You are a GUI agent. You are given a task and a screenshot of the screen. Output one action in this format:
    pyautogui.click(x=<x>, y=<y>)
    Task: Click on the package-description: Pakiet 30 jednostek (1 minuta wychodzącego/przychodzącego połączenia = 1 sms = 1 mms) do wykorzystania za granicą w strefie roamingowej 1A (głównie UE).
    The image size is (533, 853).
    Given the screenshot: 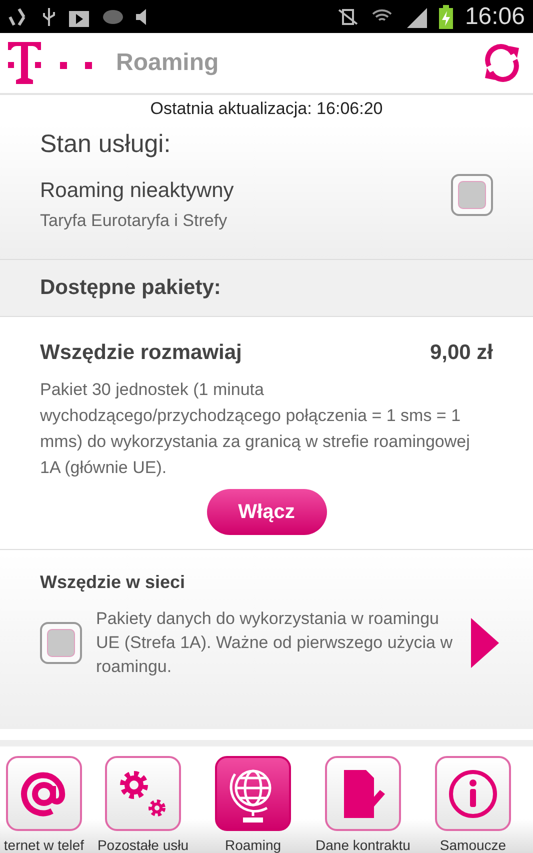 What is the action you would take?
    pyautogui.click(x=255, y=429)
    